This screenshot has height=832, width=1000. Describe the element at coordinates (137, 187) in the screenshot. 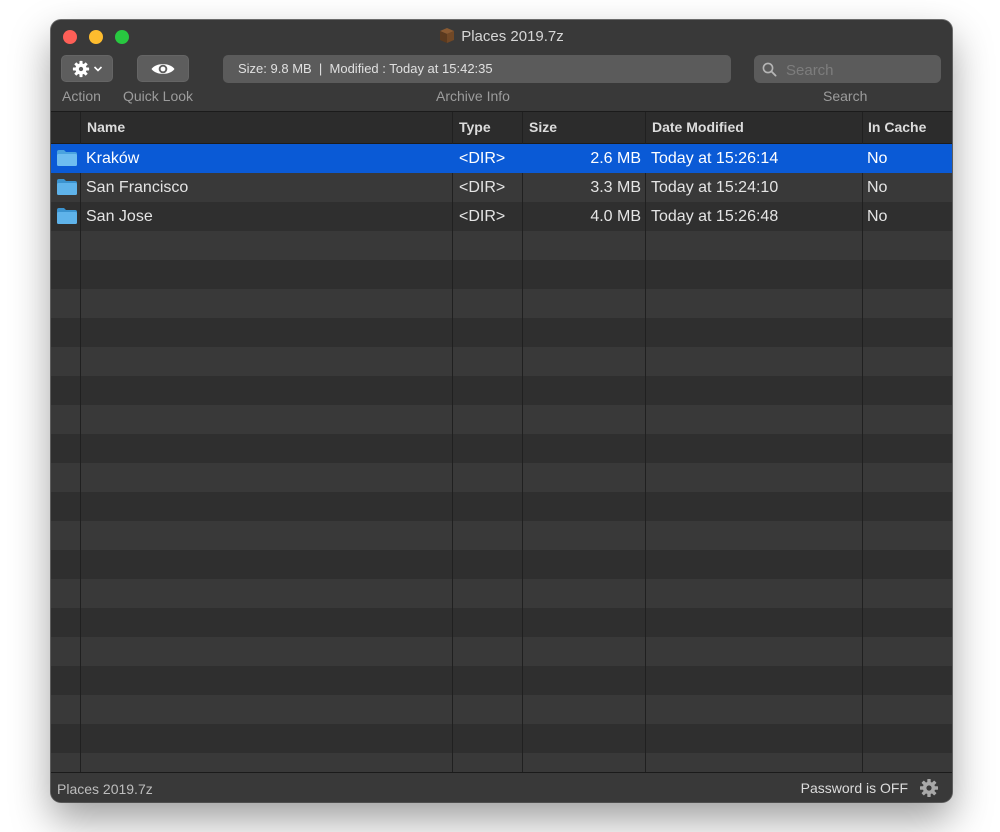

I see `cell-name: San Francisco` at that location.